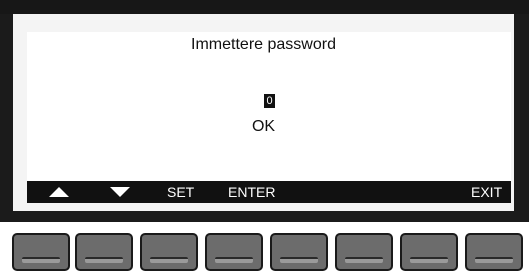  I want to click on softkey-exit: EXIT, so click(486, 192).